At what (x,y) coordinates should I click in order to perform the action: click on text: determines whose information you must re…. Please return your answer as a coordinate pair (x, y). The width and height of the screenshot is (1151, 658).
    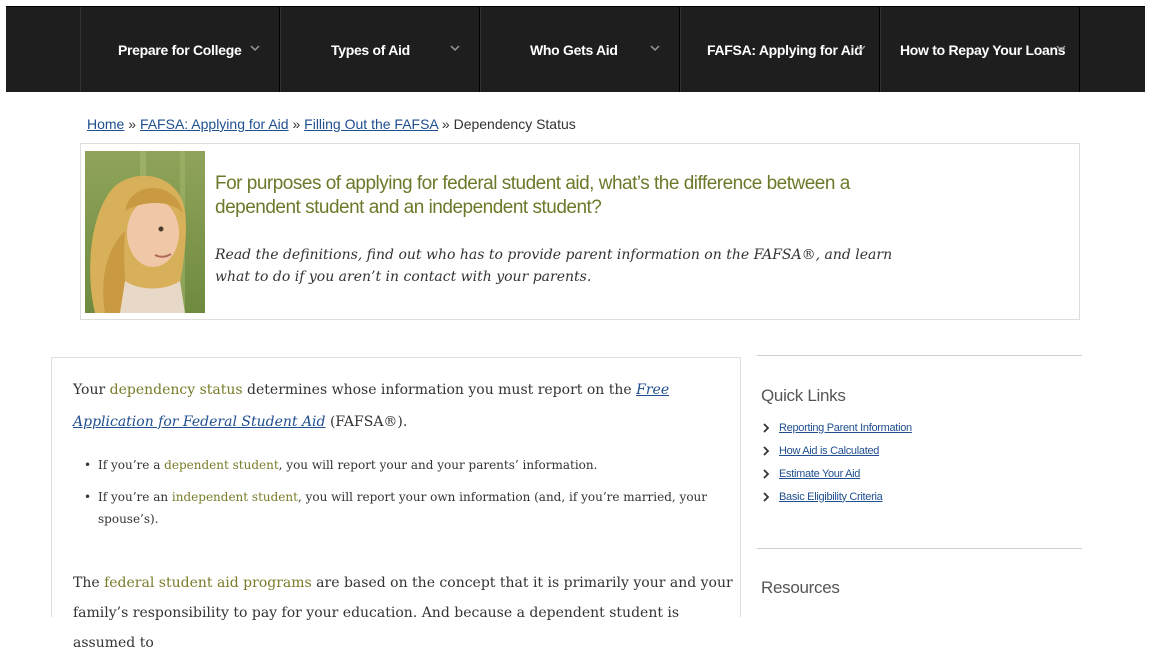
    Looking at the image, I should click on (439, 390).